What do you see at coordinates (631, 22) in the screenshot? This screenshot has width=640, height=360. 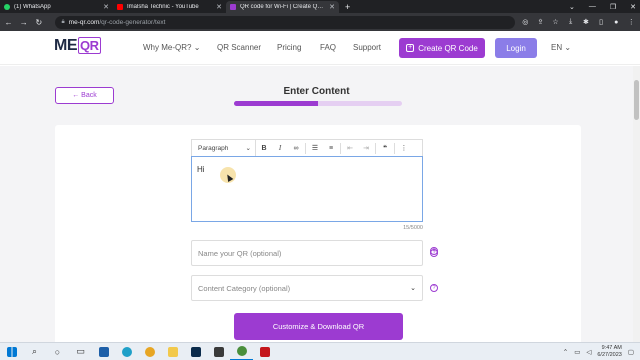 I see `menu-icon: ⋮` at bounding box center [631, 22].